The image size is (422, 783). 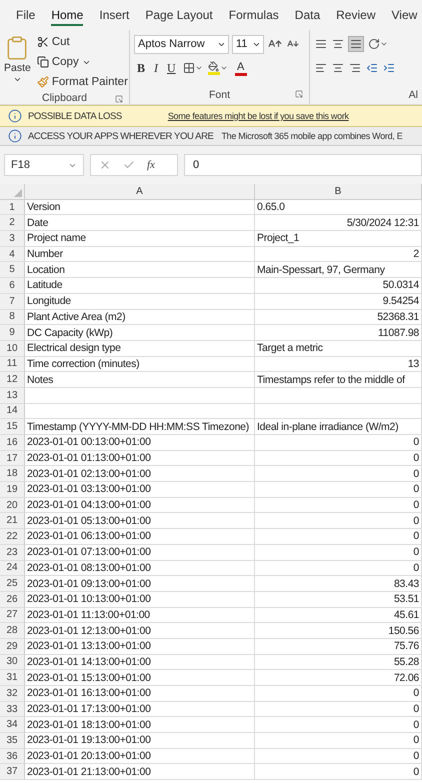 I want to click on copy-button: Copy, so click(x=82, y=62).